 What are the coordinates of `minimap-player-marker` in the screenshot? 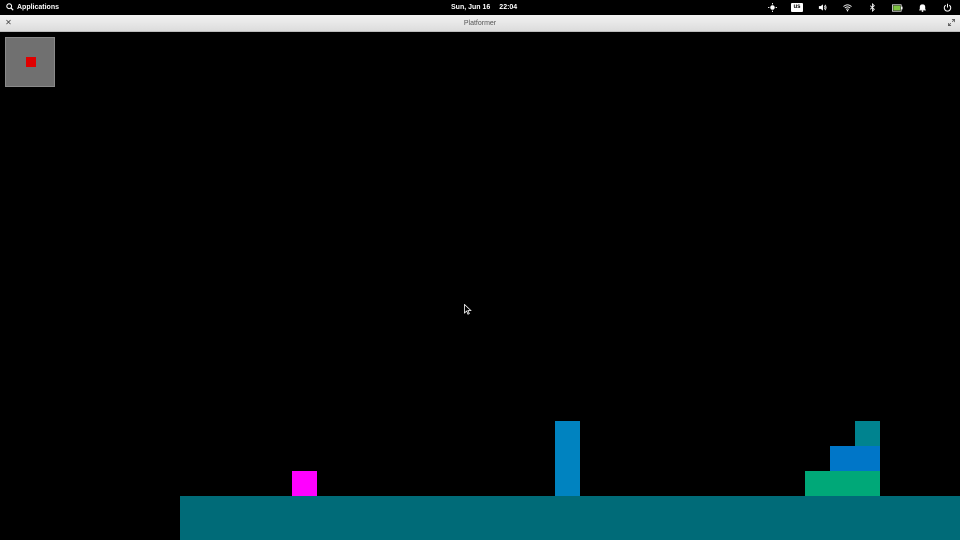 It's located at (31, 62).